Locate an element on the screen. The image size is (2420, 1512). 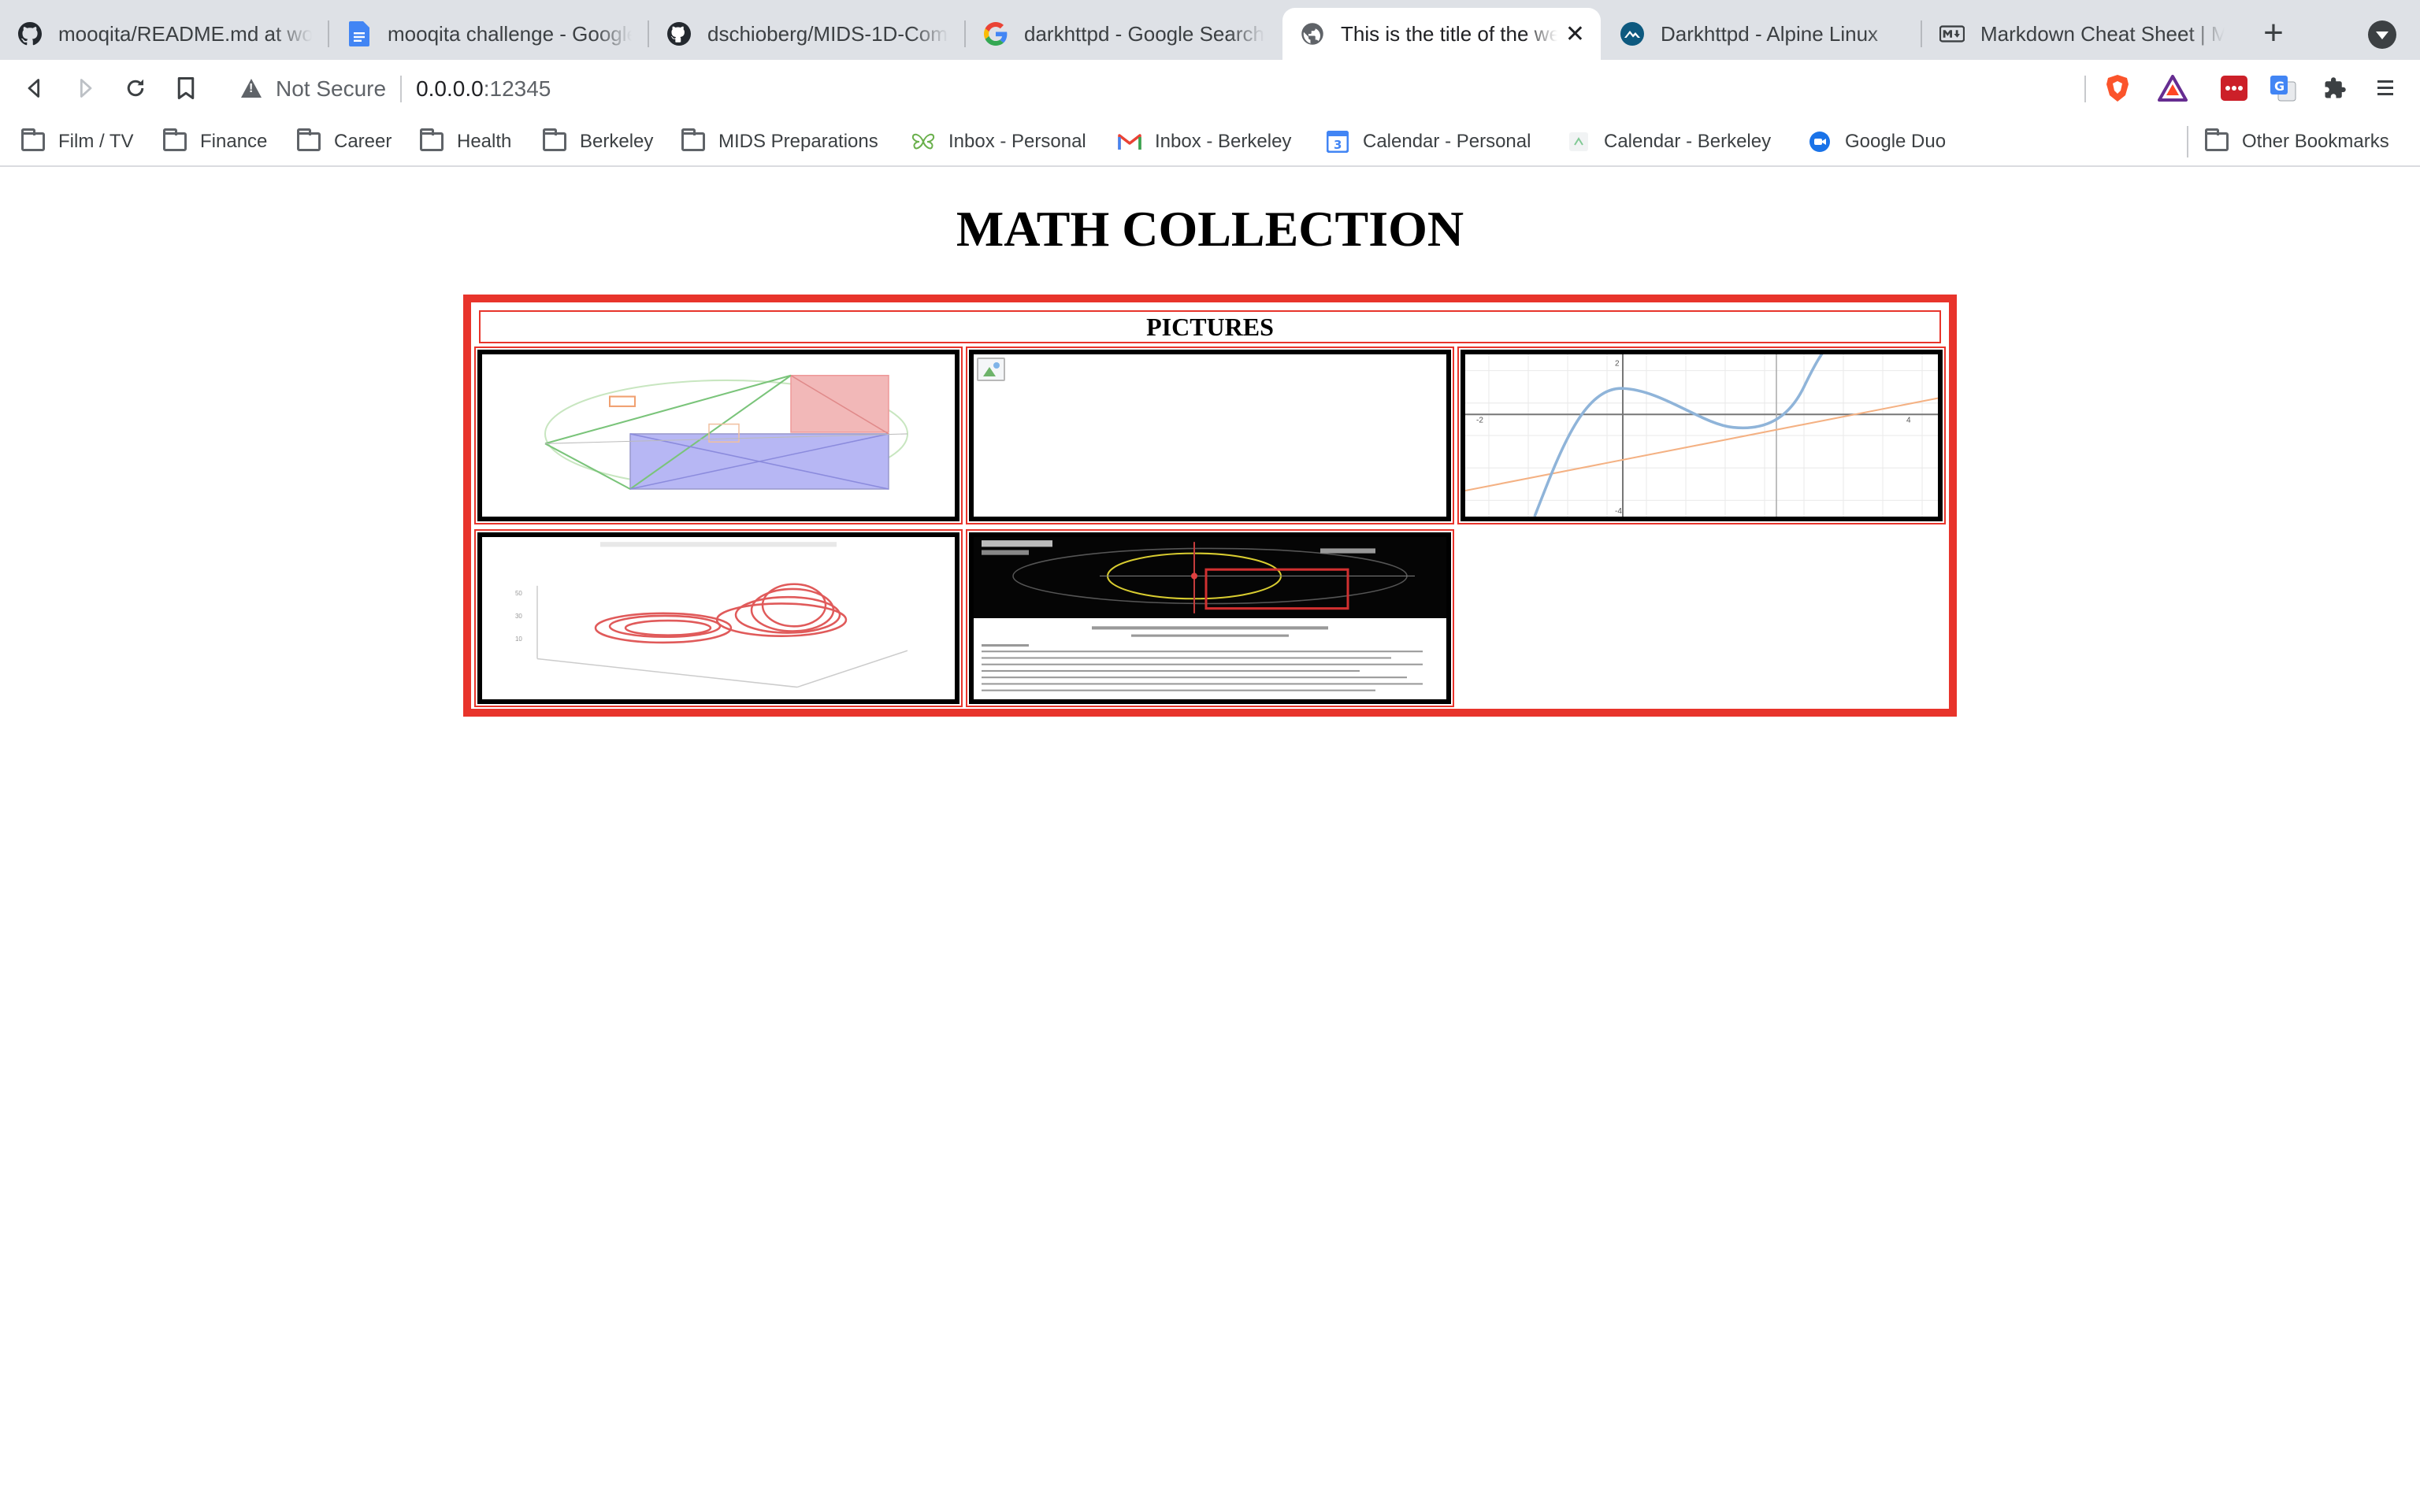
svg-text: 3 is located at coordinates (1338, 145).